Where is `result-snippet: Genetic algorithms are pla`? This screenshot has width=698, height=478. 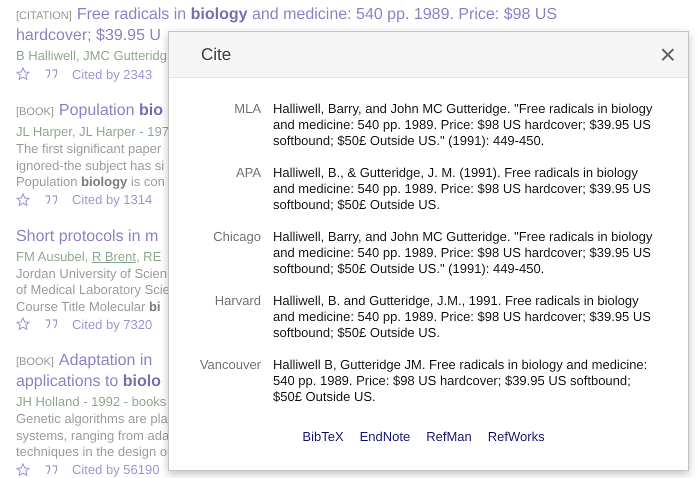 result-snippet: Genetic algorithms are pla is located at coordinates (92, 419).